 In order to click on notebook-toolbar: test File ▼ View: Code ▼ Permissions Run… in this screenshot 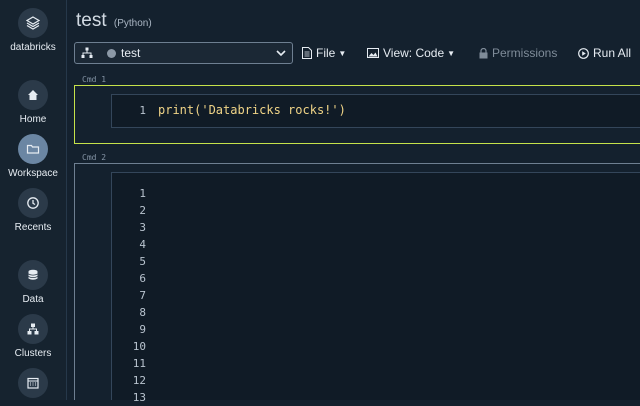, I will do `click(357, 53)`.